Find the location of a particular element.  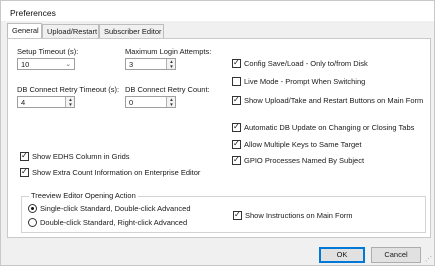

live-mode-checkbox: Live Mode - Prompt When Switching is located at coordinates (322, 82).